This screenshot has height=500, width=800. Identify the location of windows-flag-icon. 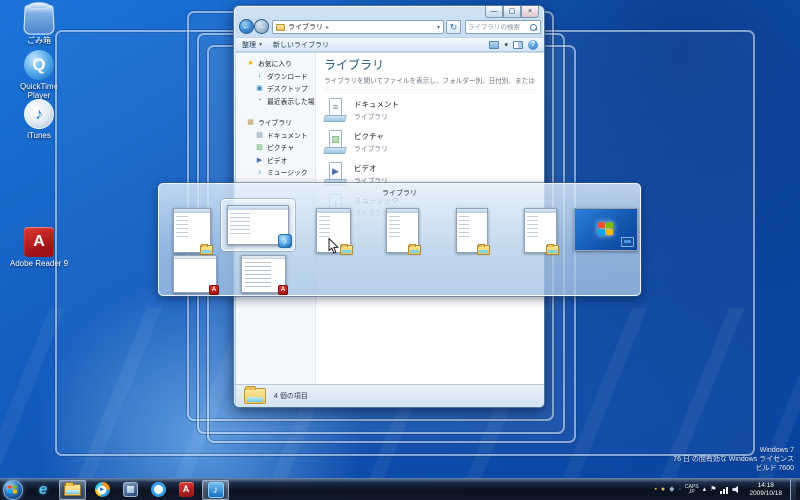
(606, 228).